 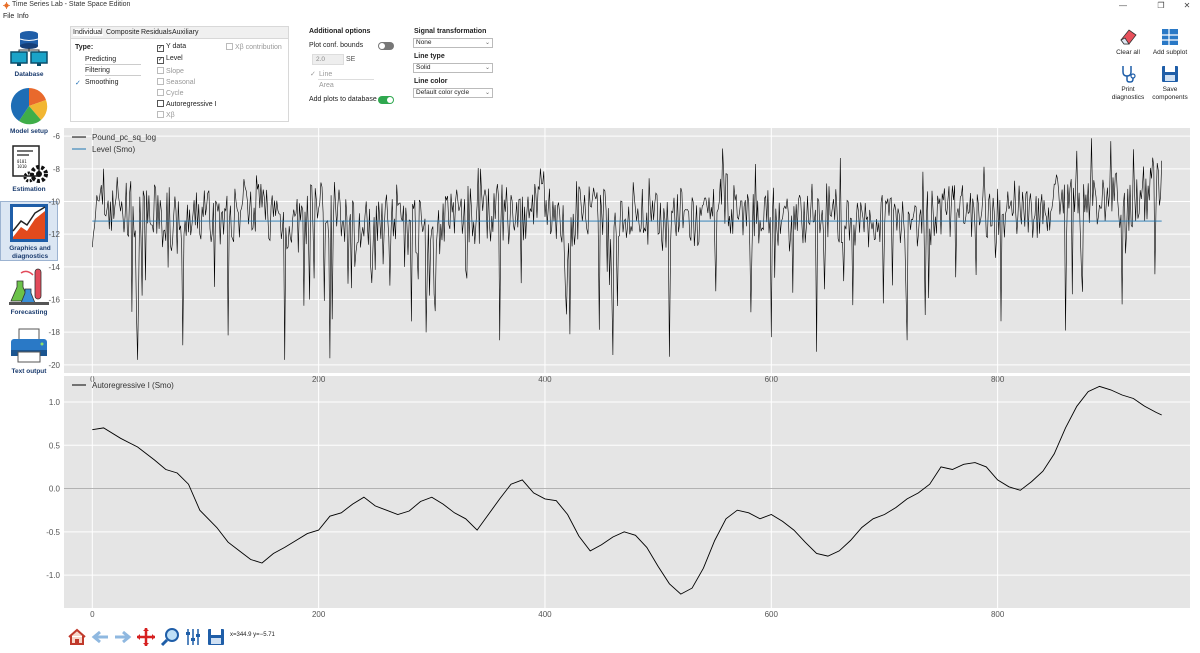 What do you see at coordinates (328, 59) in the screenshot?
I see `se-input: 2.0` at bounding box center [328, 59].